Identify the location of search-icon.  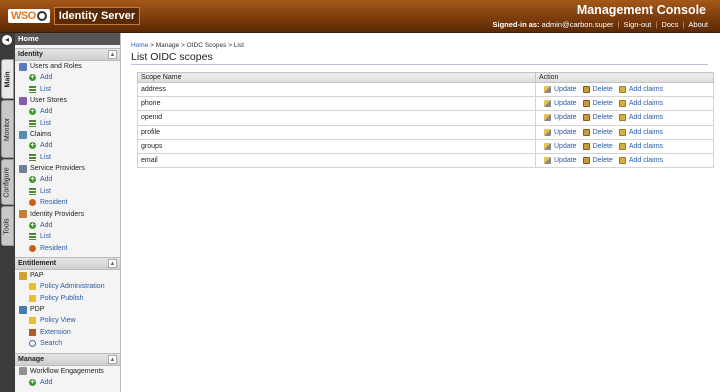
(32, 344).